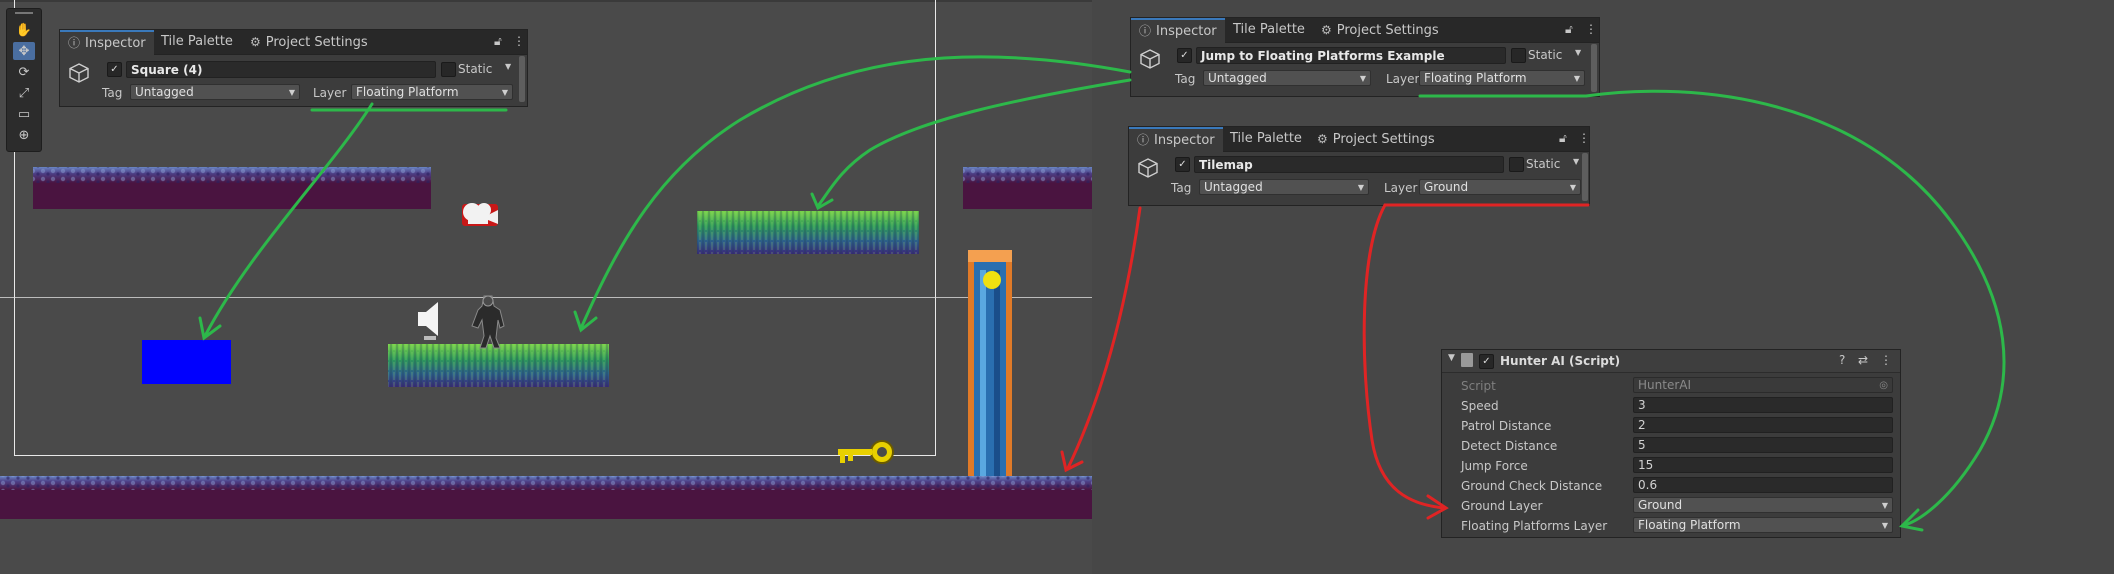 The width and height of the screenshot is (2114, 574). What do you see at coordinates (1863, 360) in the screenshot?
I see `presets-icon: ⇄` at bounding box center [1863, 360].